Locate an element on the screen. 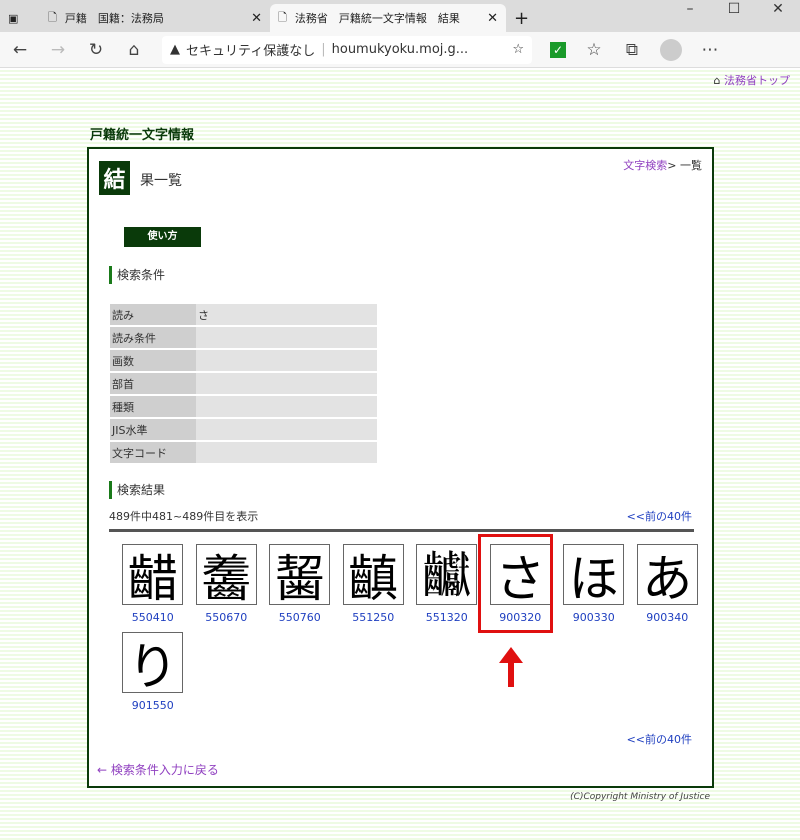 This screenshot has width=800, height=840. collections-icon: ⧉ is located at coordinates (632, 50).